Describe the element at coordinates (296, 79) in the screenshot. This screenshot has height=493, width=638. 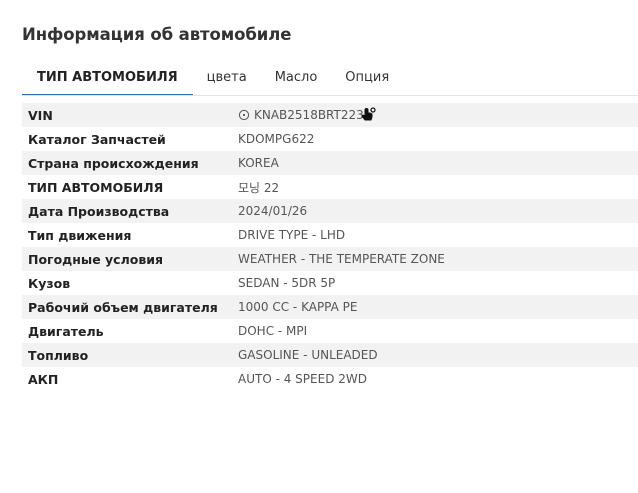
I see `tab-oil: Масло` at that location.